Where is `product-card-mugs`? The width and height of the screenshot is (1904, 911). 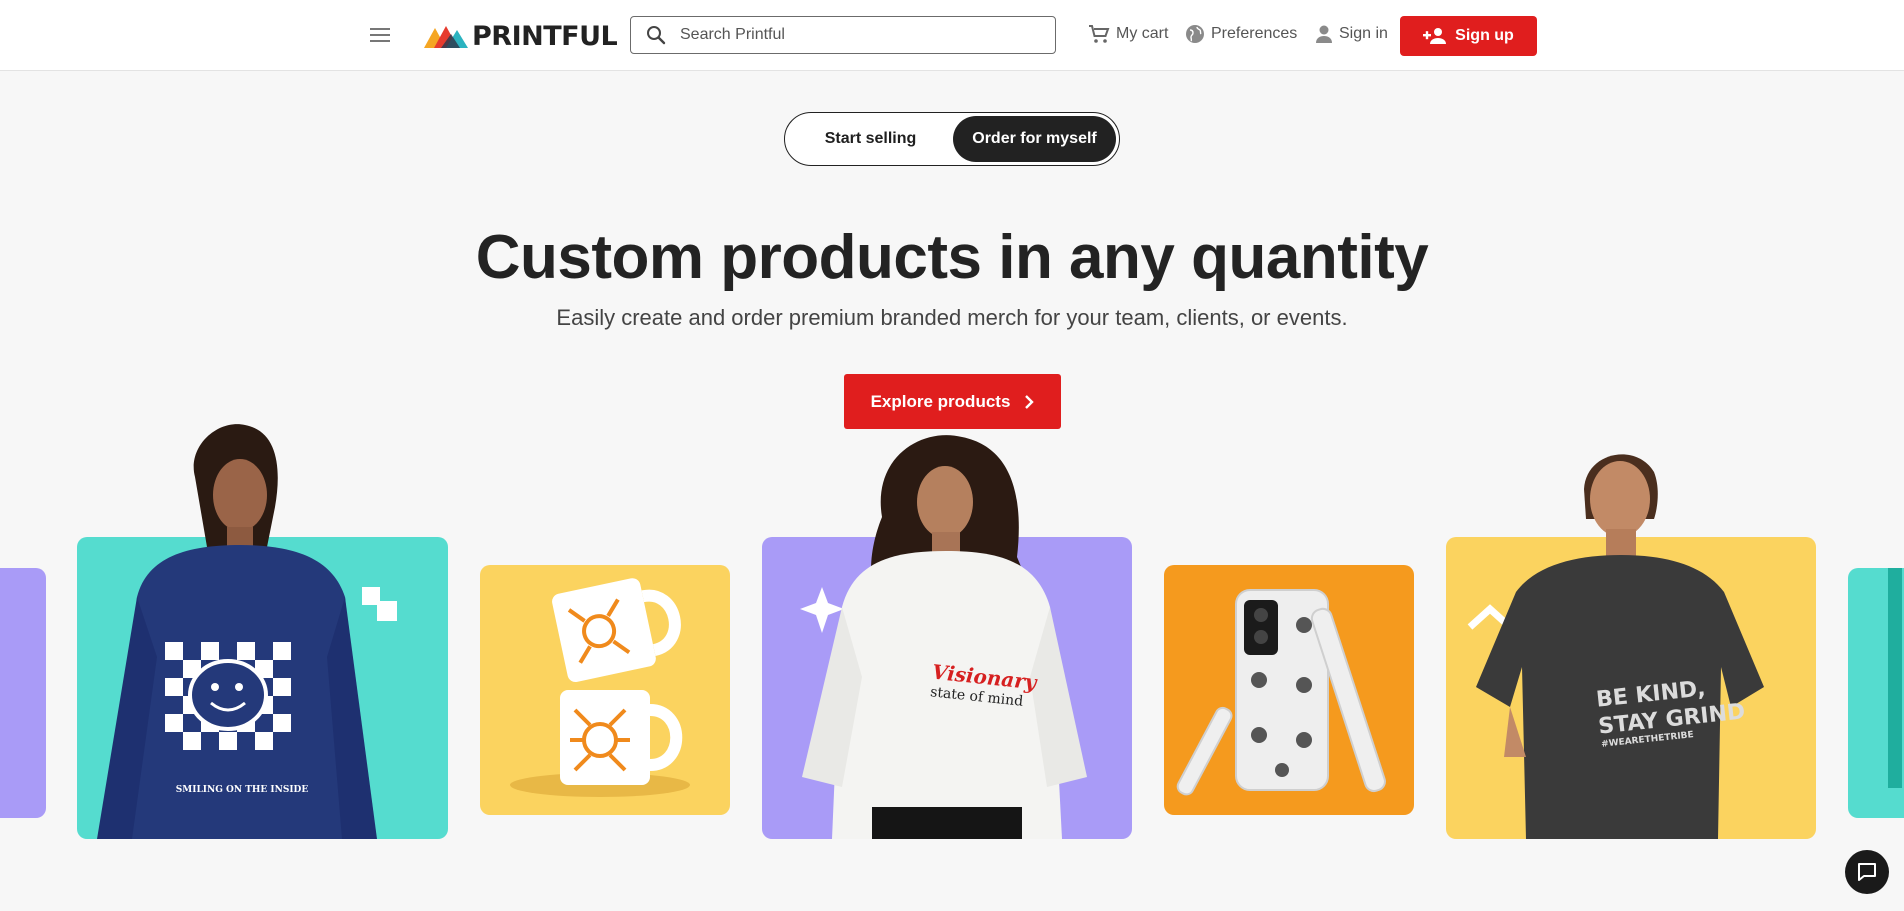
product-card-mugs is located at coordinates (605, 690).